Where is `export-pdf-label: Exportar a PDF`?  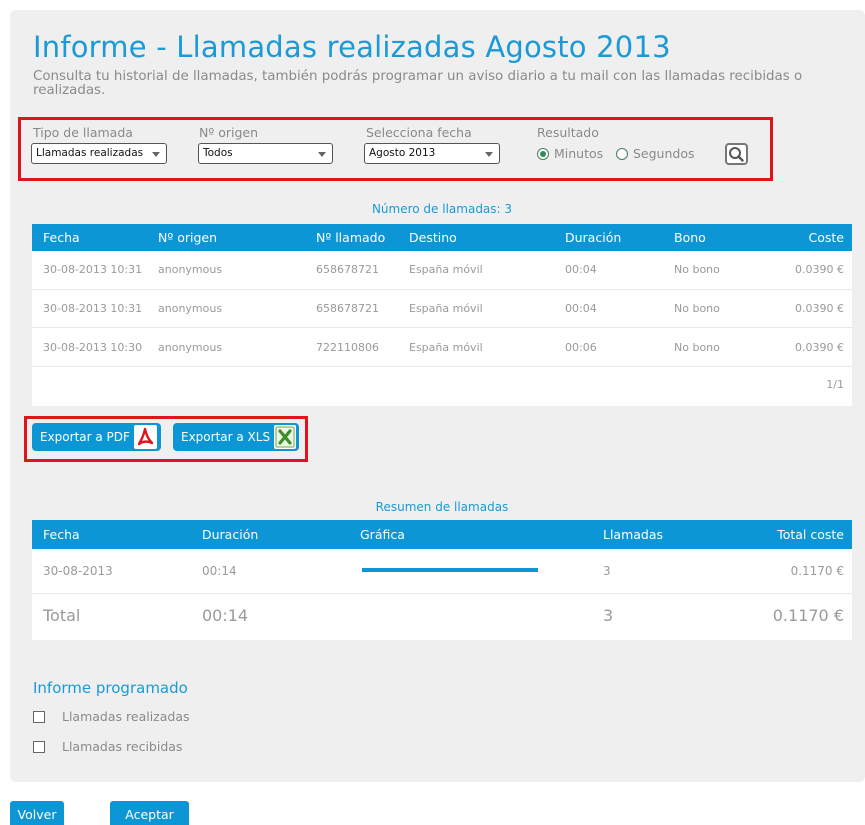
export-pdf-label: Exportar a PDF is located at coordinates (85, 437).